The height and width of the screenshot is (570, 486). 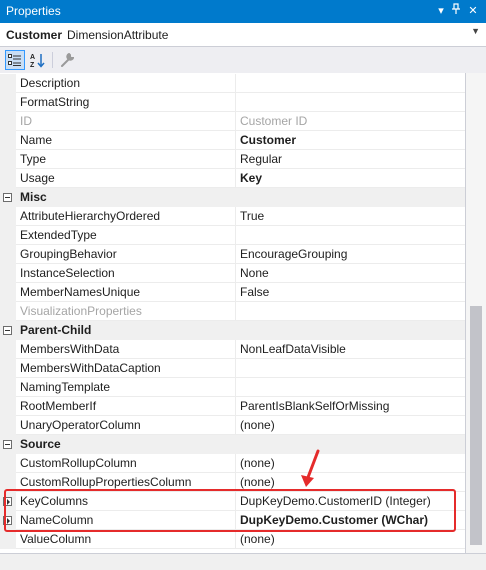 What do you see at coordinates (232, 235) in the screenshot?
I see `property-row-extendedtype: ExtendedType` at bounding box center [232, 235].